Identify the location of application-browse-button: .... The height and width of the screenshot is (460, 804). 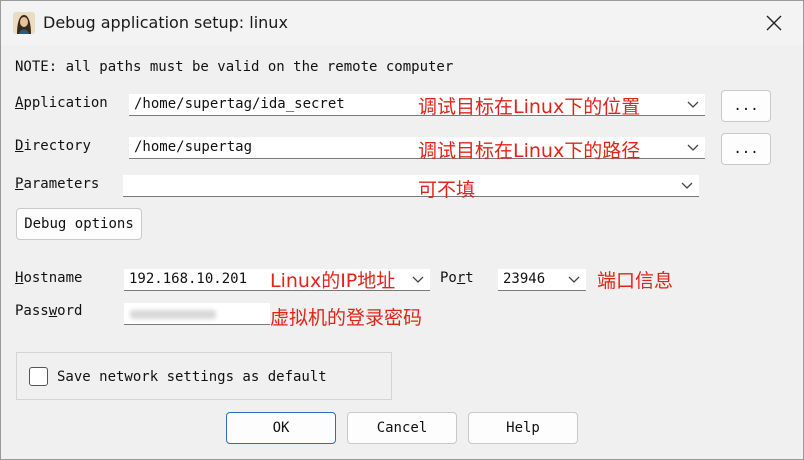
(746, 106).